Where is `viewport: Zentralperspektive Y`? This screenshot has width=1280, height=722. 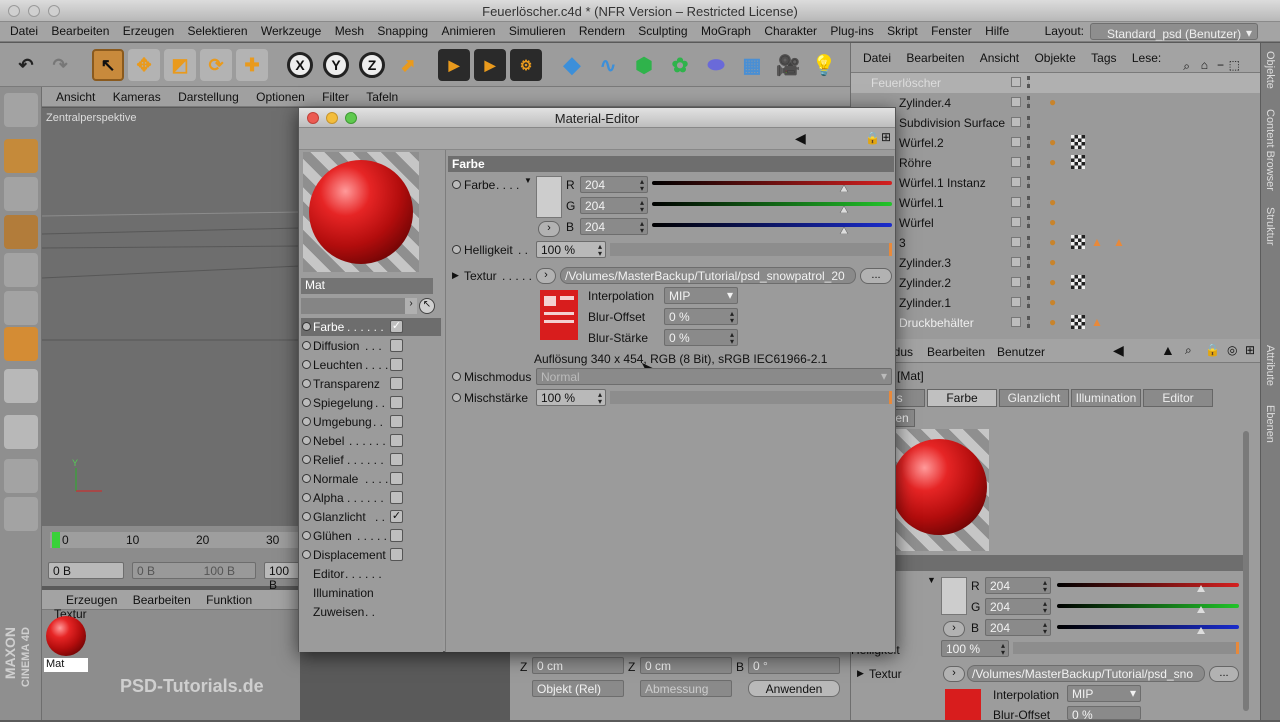
viewport: Zentralperspektive Y is located at coordinates (171, 317).